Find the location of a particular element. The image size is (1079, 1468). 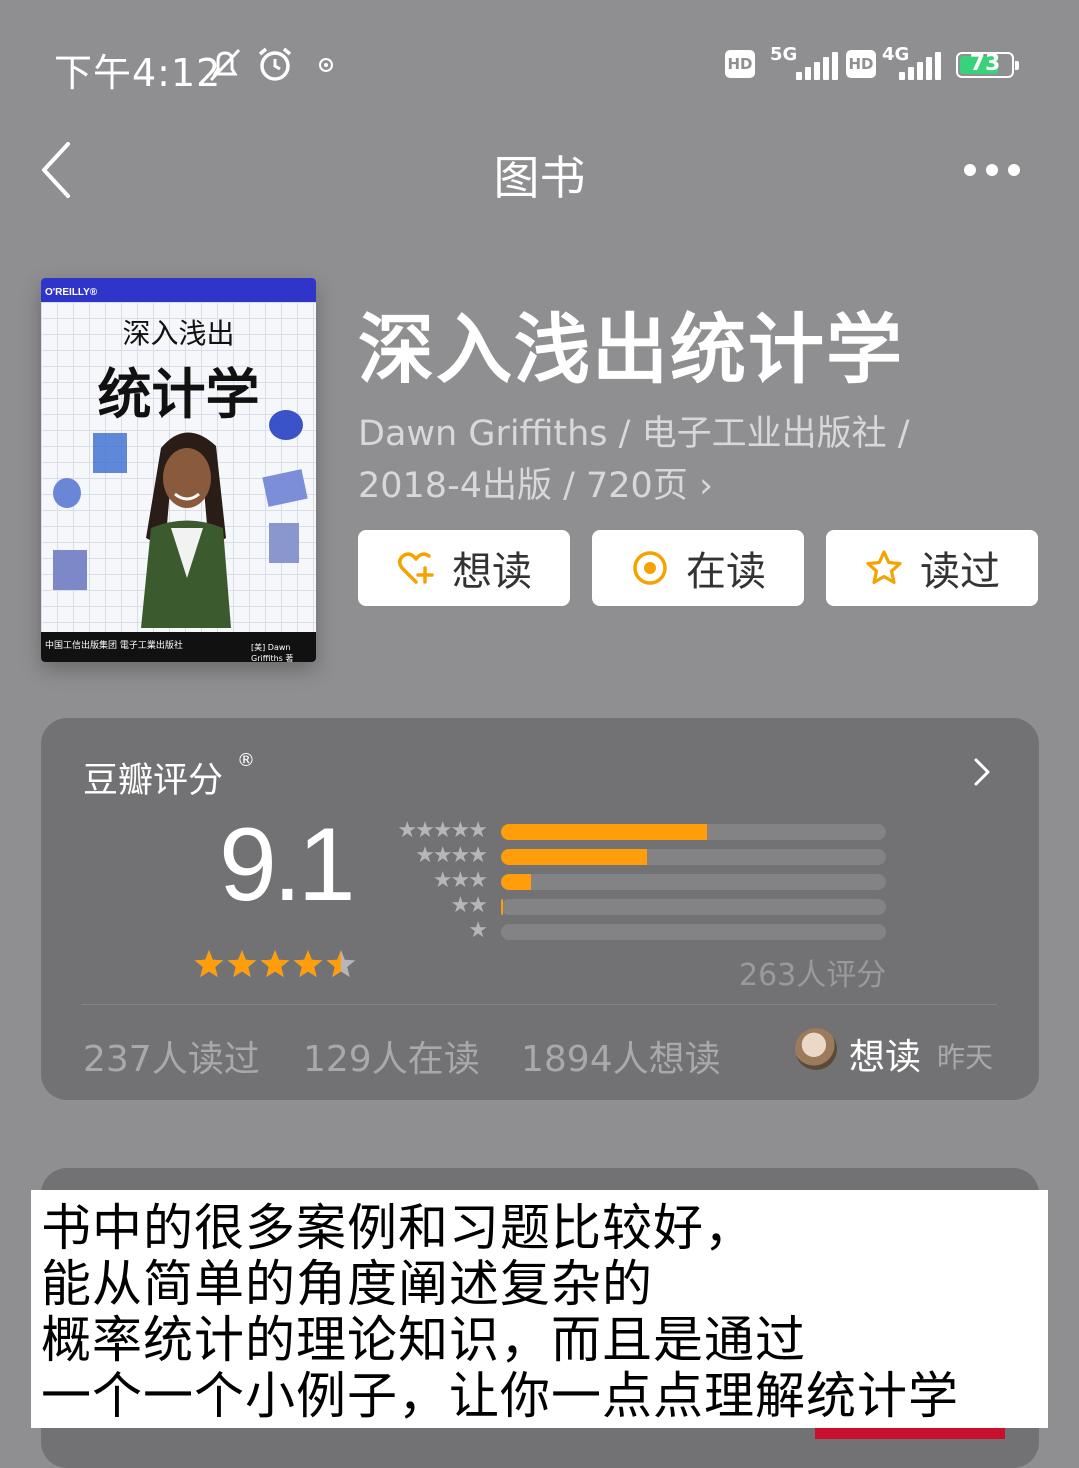

rating-divider is located at coordinates (539, 1004).